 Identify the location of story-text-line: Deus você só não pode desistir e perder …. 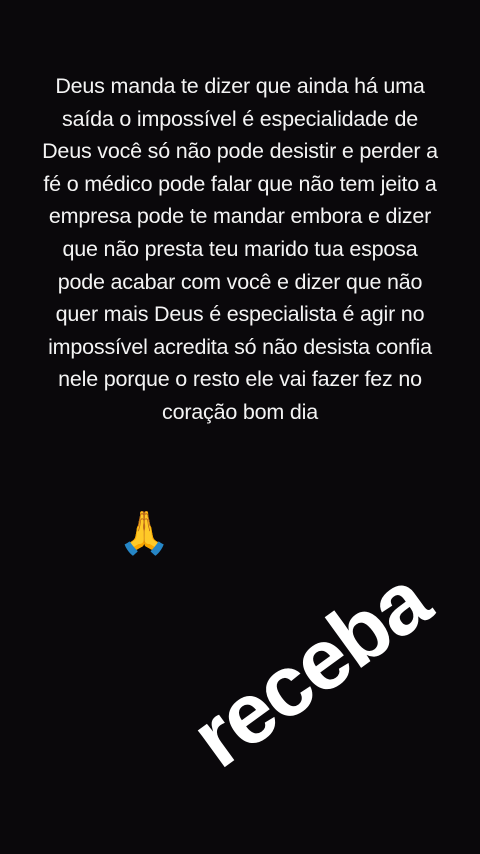
(240, 151).